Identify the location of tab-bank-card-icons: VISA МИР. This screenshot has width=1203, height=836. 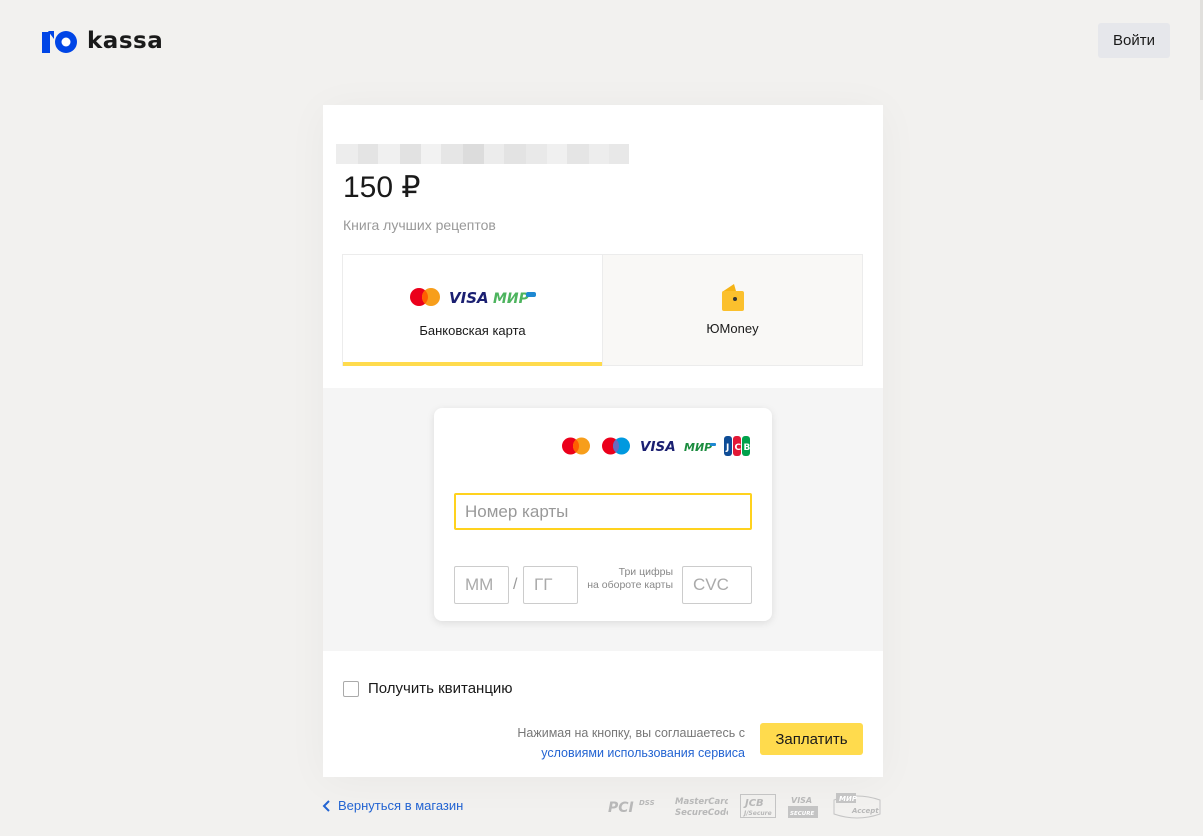
(473, 297).